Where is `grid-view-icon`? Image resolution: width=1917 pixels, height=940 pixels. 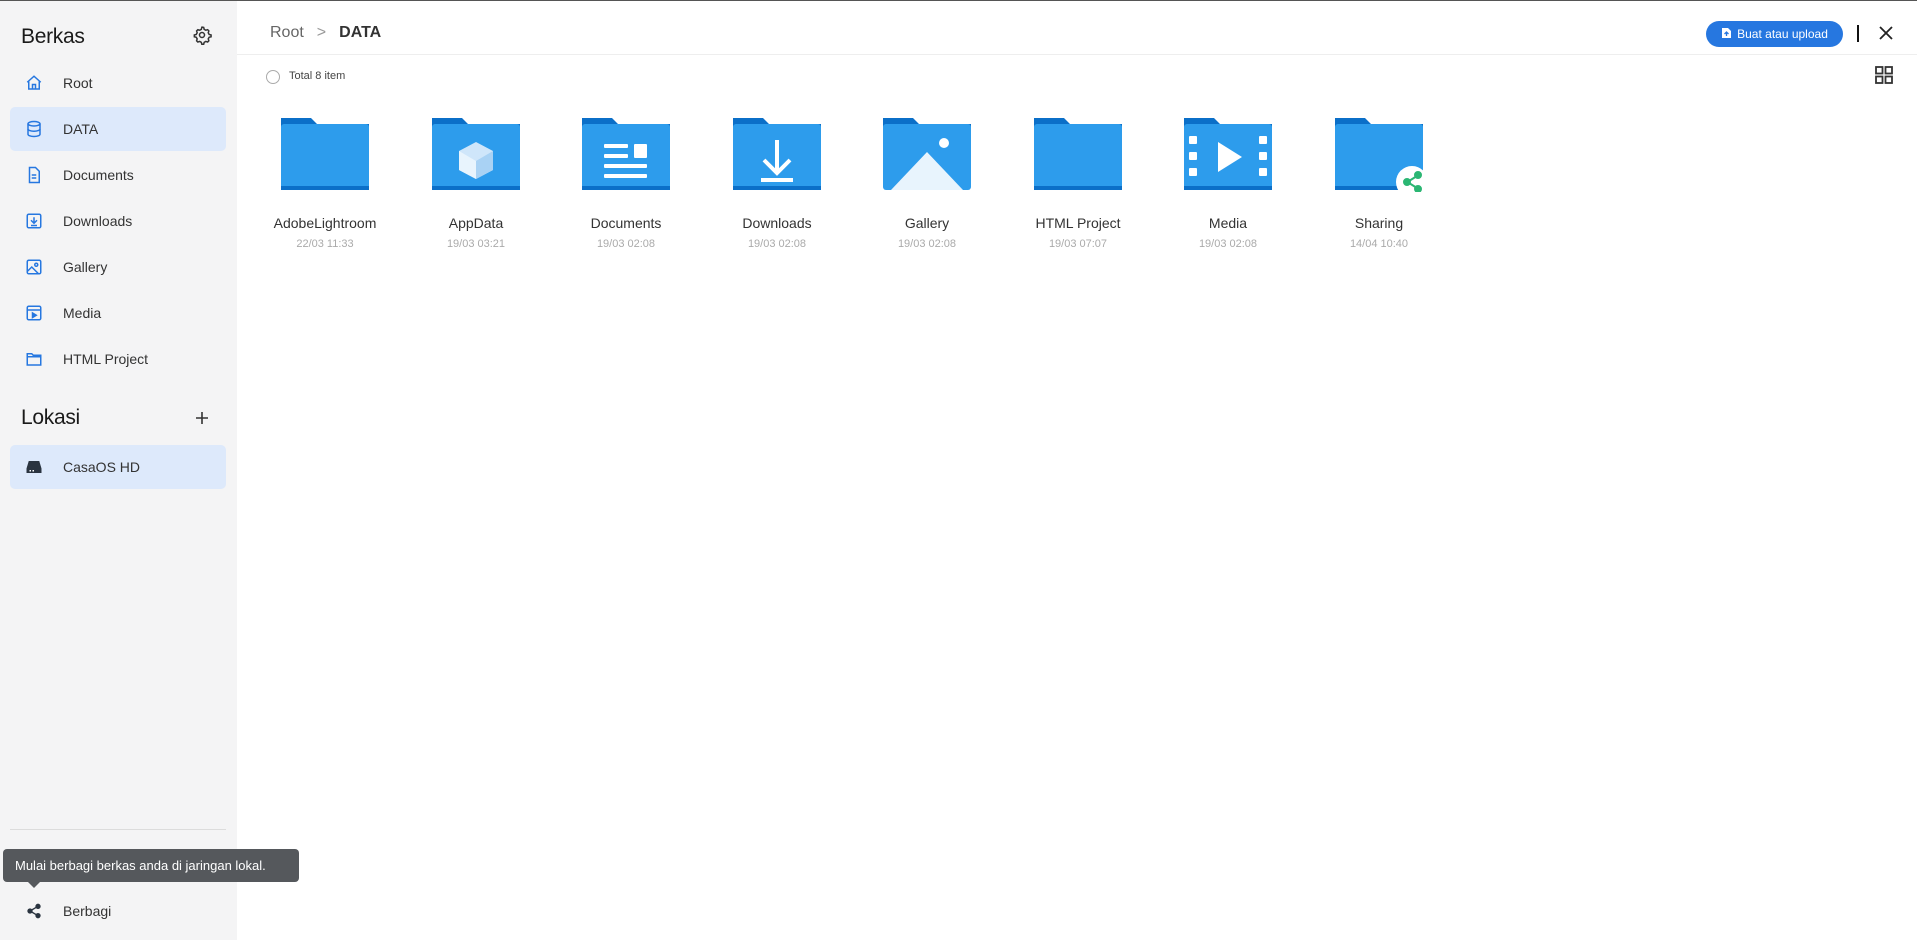 grid-view-icon is located at coordinates (1884, 75).